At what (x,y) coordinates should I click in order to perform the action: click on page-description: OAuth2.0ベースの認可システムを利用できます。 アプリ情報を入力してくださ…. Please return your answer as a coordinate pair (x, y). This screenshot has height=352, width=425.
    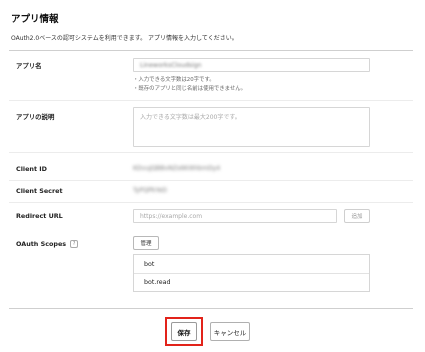
    Looking at the image, I should click on (124, 38).